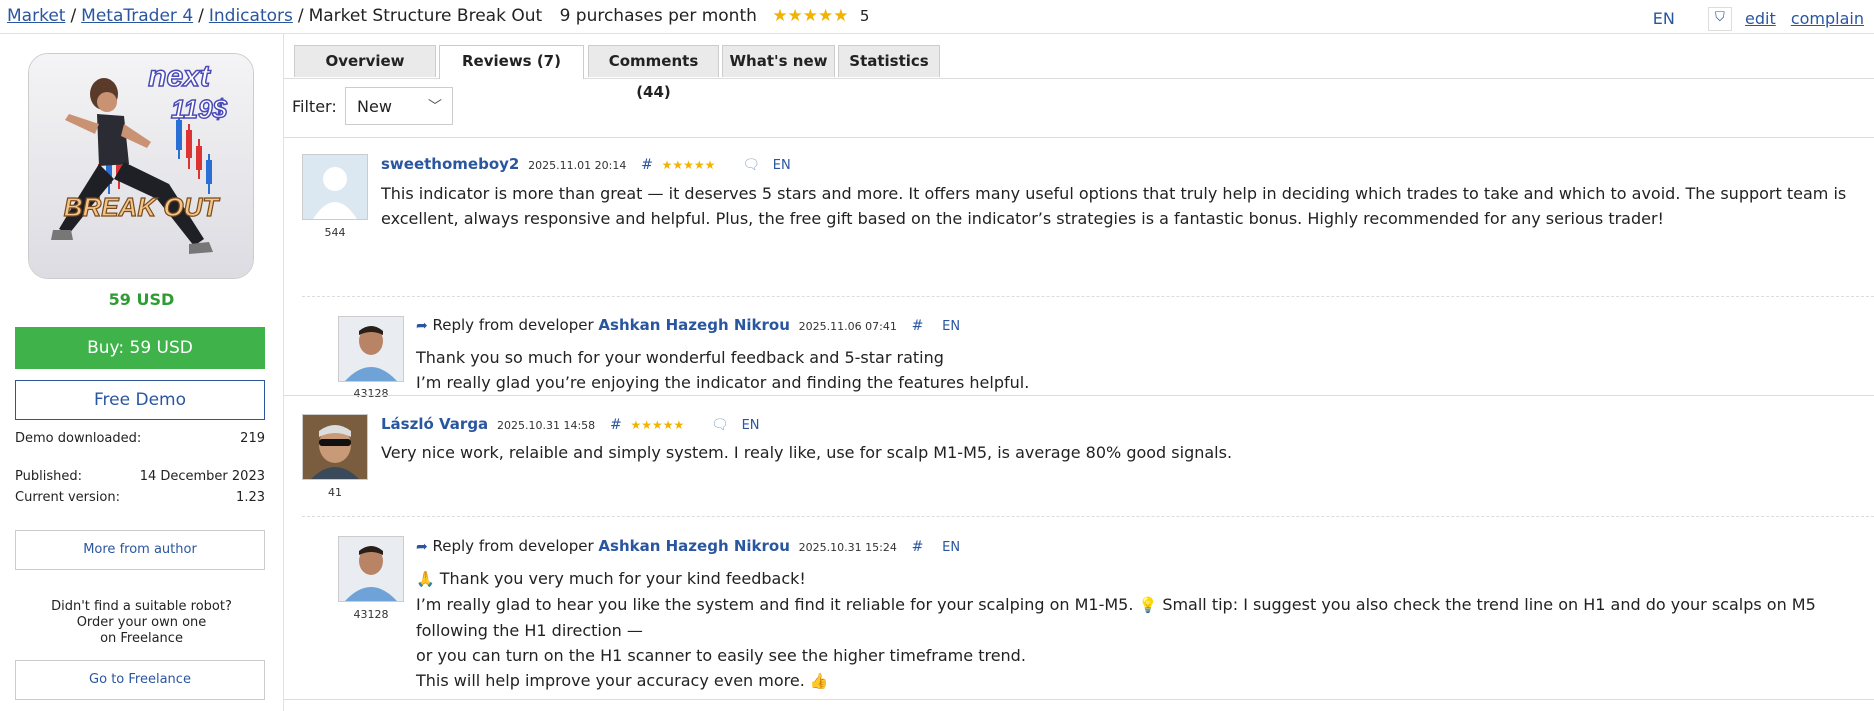 The width and height of the screenshot is (1874, 711). I want to click on top-right-actions: EN ⛉ edit complain, so click(1763, 19).